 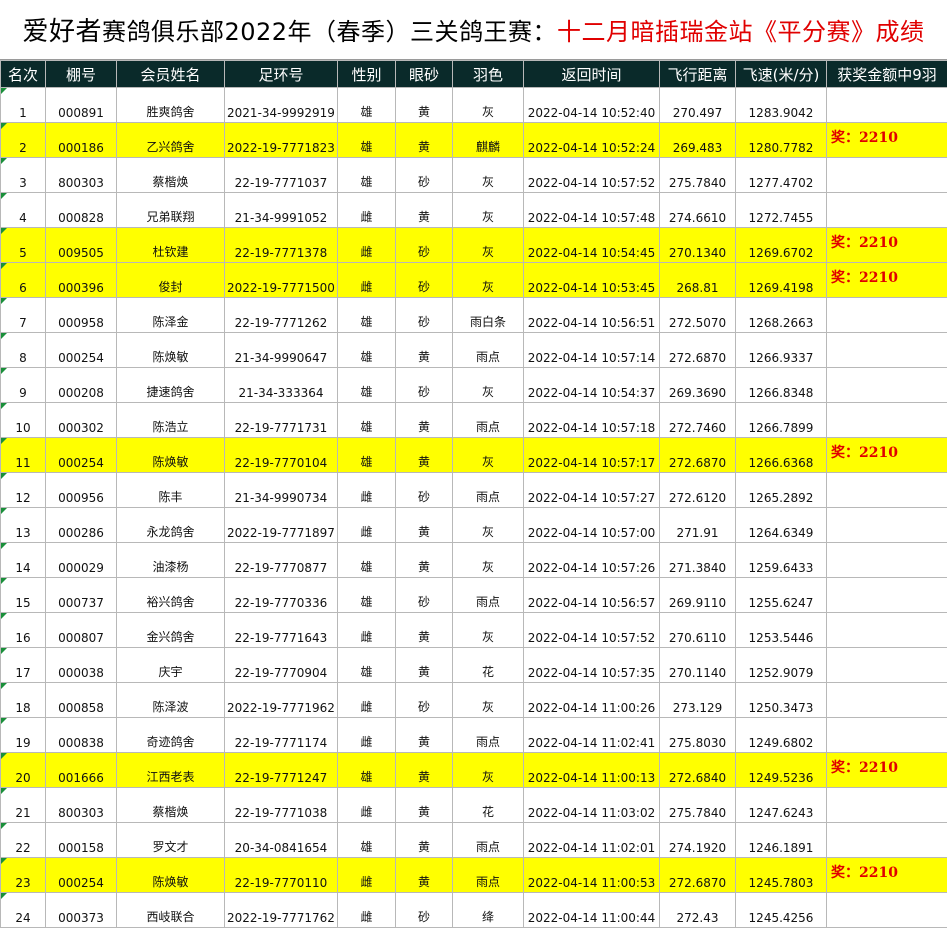 I want to click on cell-rank: 11, so click(x=23, y=455).